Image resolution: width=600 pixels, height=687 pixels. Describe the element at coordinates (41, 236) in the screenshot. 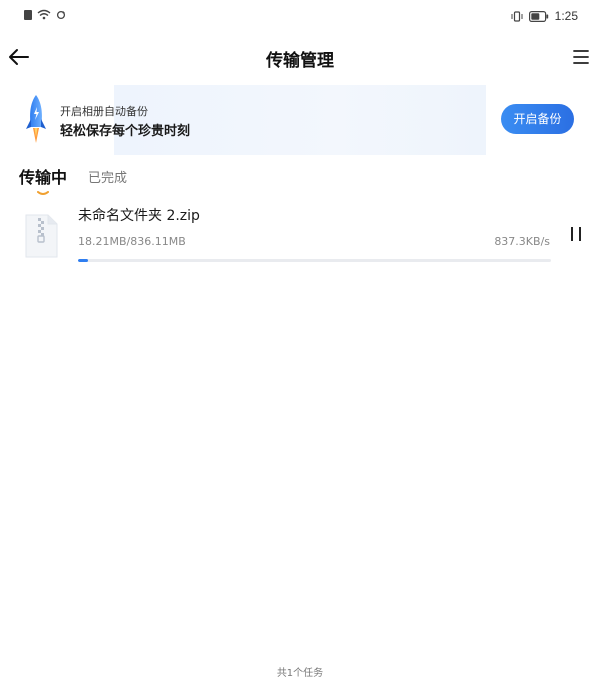

I see `zip-file-icon` at that location.